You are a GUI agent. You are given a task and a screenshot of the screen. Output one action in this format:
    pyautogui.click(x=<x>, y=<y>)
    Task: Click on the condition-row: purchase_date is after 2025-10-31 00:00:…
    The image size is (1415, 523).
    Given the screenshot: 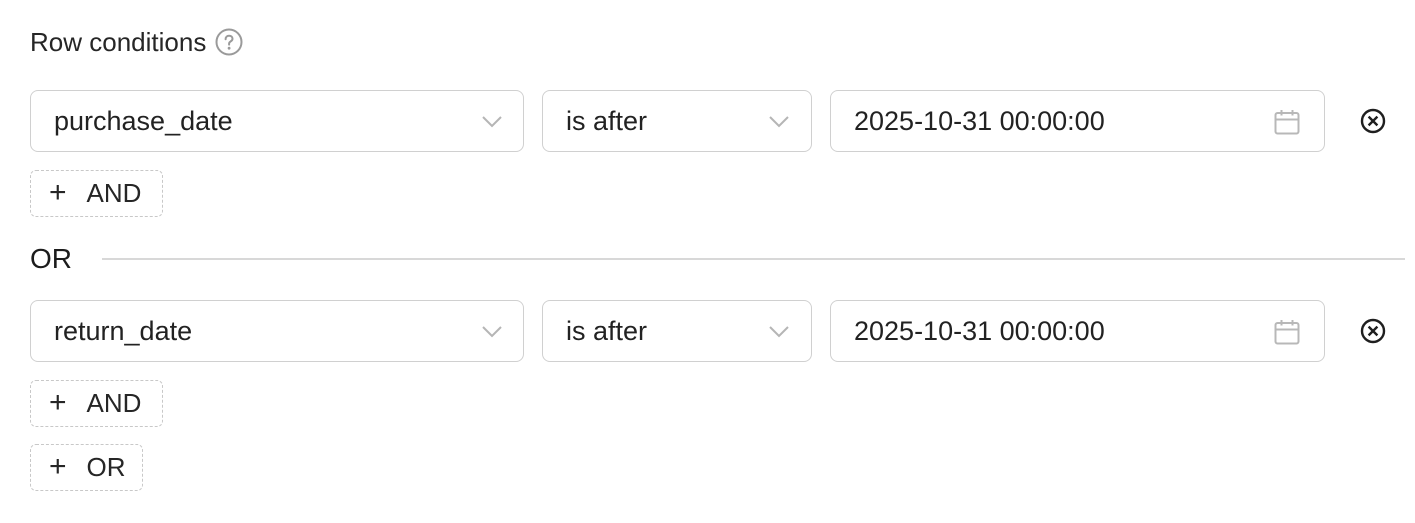 What is the action you would take?
    pyautogui.click(x=710, y=122)
    